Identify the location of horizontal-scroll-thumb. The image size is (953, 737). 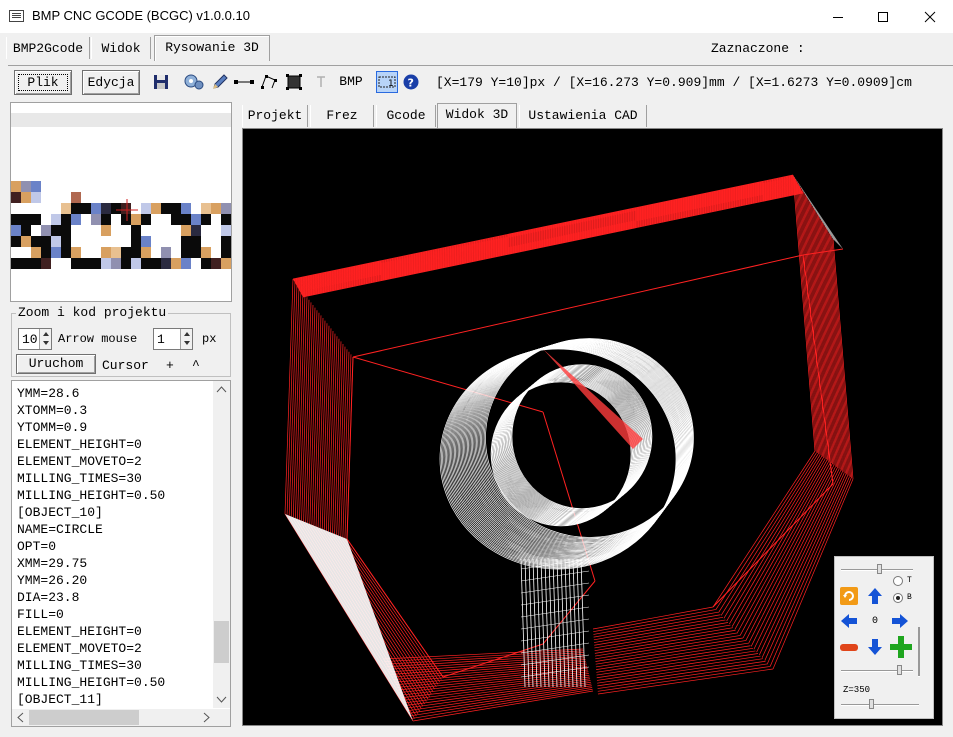
(84, 717).